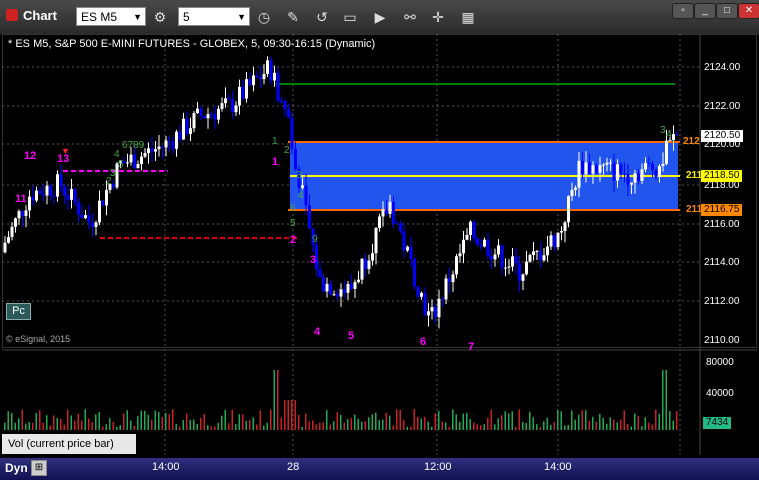 Image resolution: width=759 pixels, height=480 pixels. Describe the element at coordinates (720, 362) in the screenshot. I see `volume-tick: 80000` at that location.